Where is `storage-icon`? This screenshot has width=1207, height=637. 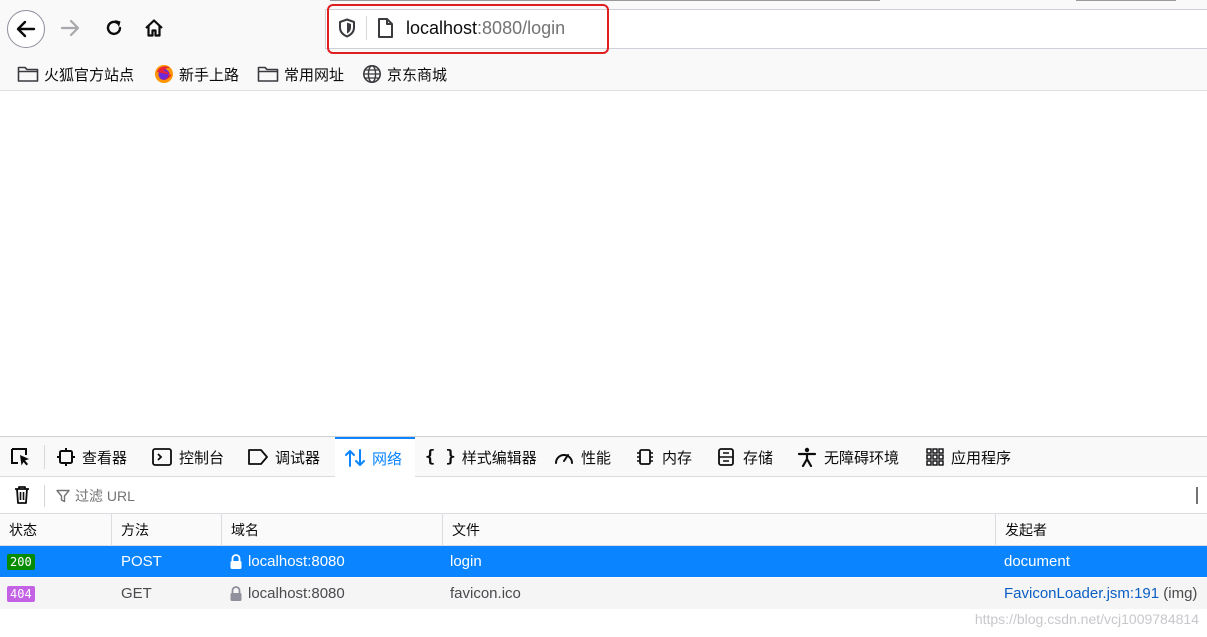
storage-icon is located at coordinates (726, 457).